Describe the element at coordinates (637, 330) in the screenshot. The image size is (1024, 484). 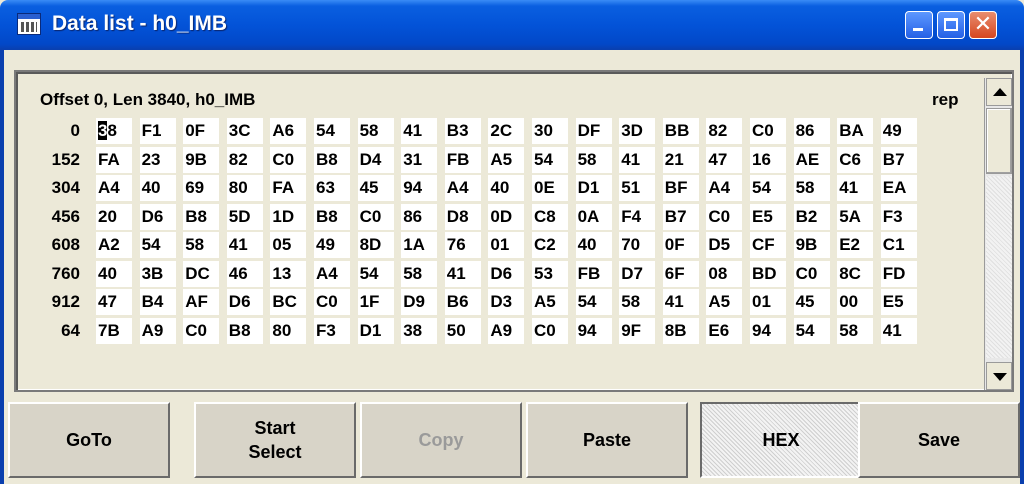
I see `hex-byte-cell: 9F` at that location.